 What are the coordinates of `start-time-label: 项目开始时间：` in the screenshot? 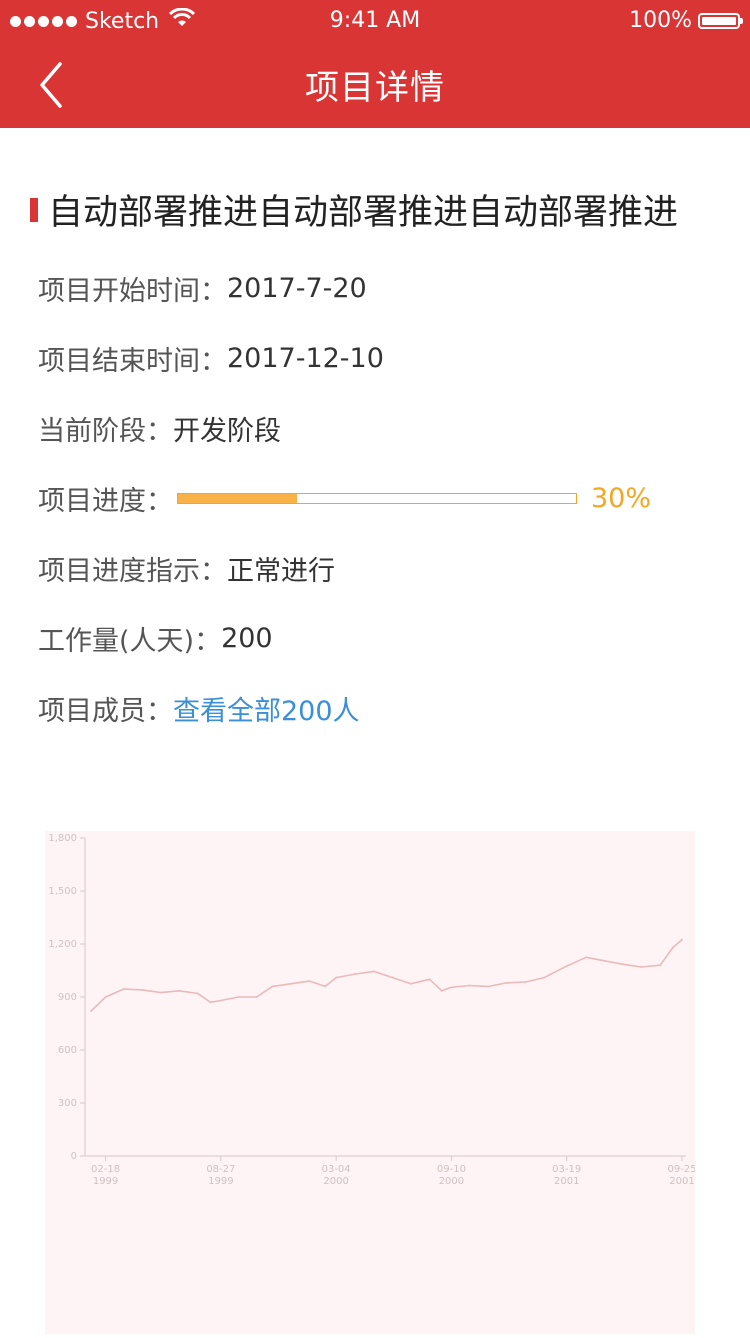 It's located at (132, 291).